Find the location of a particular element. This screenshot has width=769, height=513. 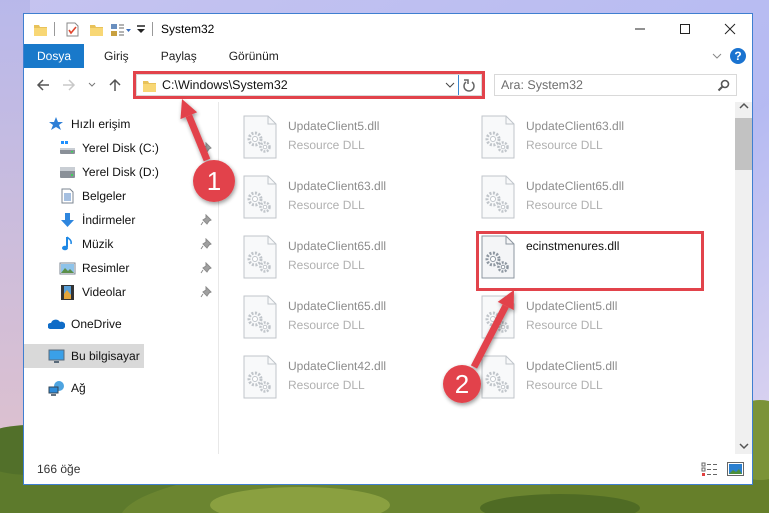

nav-item: Bu bilgisayar is located at coordinates (84, 356).